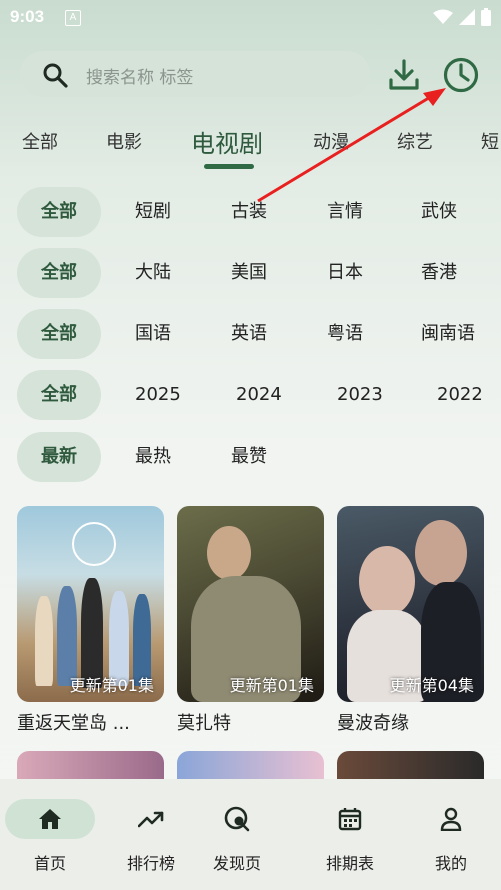 Image resolution: width=501 pixels, height=890 pixels. Describe the element at coordinates (204, 723) in the screenshot. I see `card-title: 莫扎特` at that location.